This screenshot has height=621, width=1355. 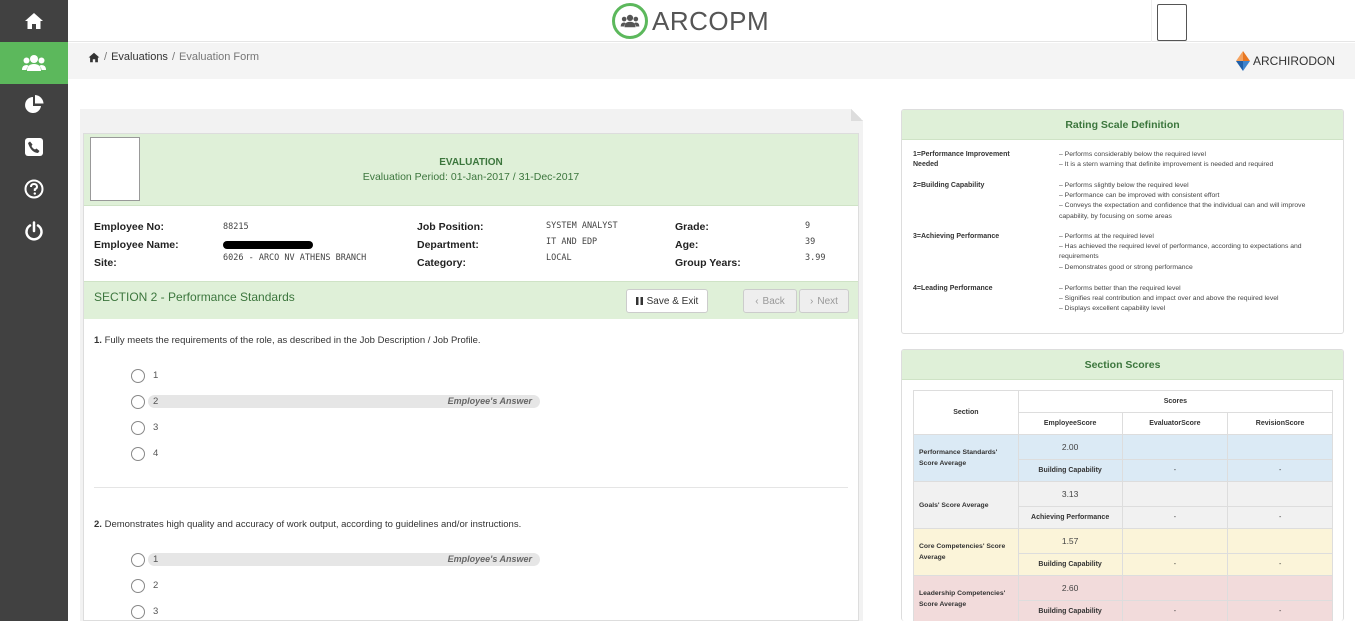 I want to click on help-icon, so click(x=34, y=189).